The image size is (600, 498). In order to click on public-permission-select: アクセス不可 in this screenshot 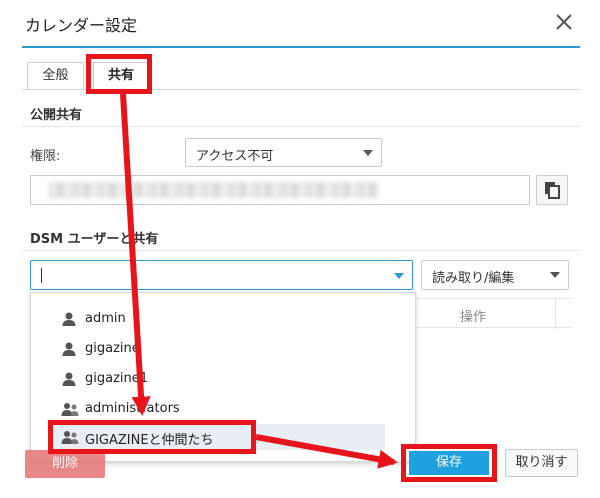, I will do `click(283, 152)`.